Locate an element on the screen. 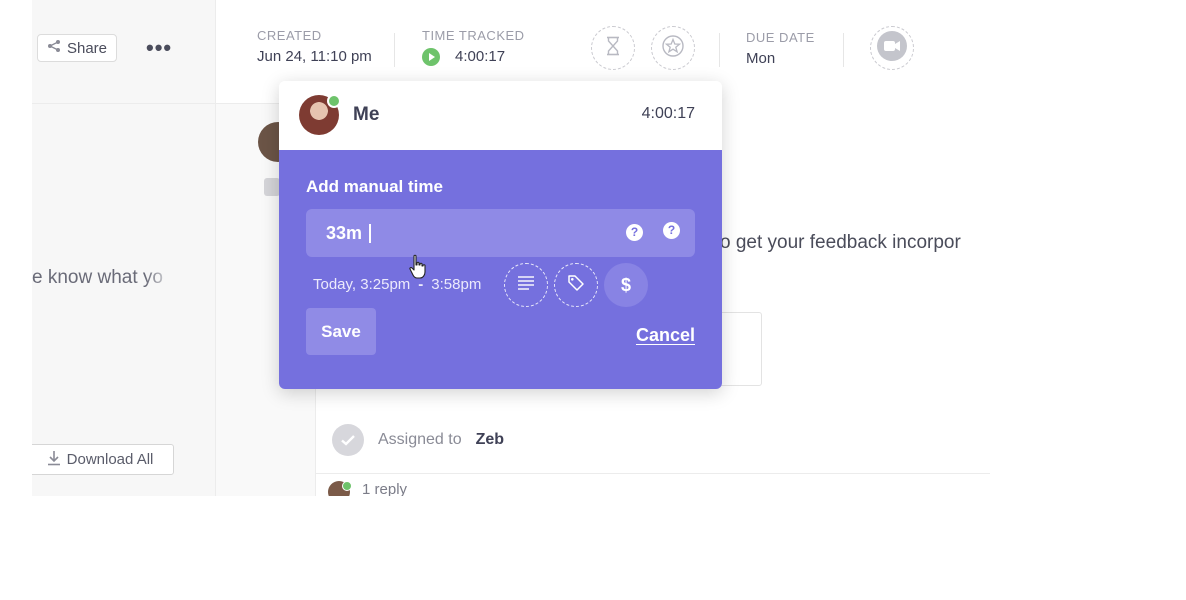  star-icon is located at coordinates (673, 48).